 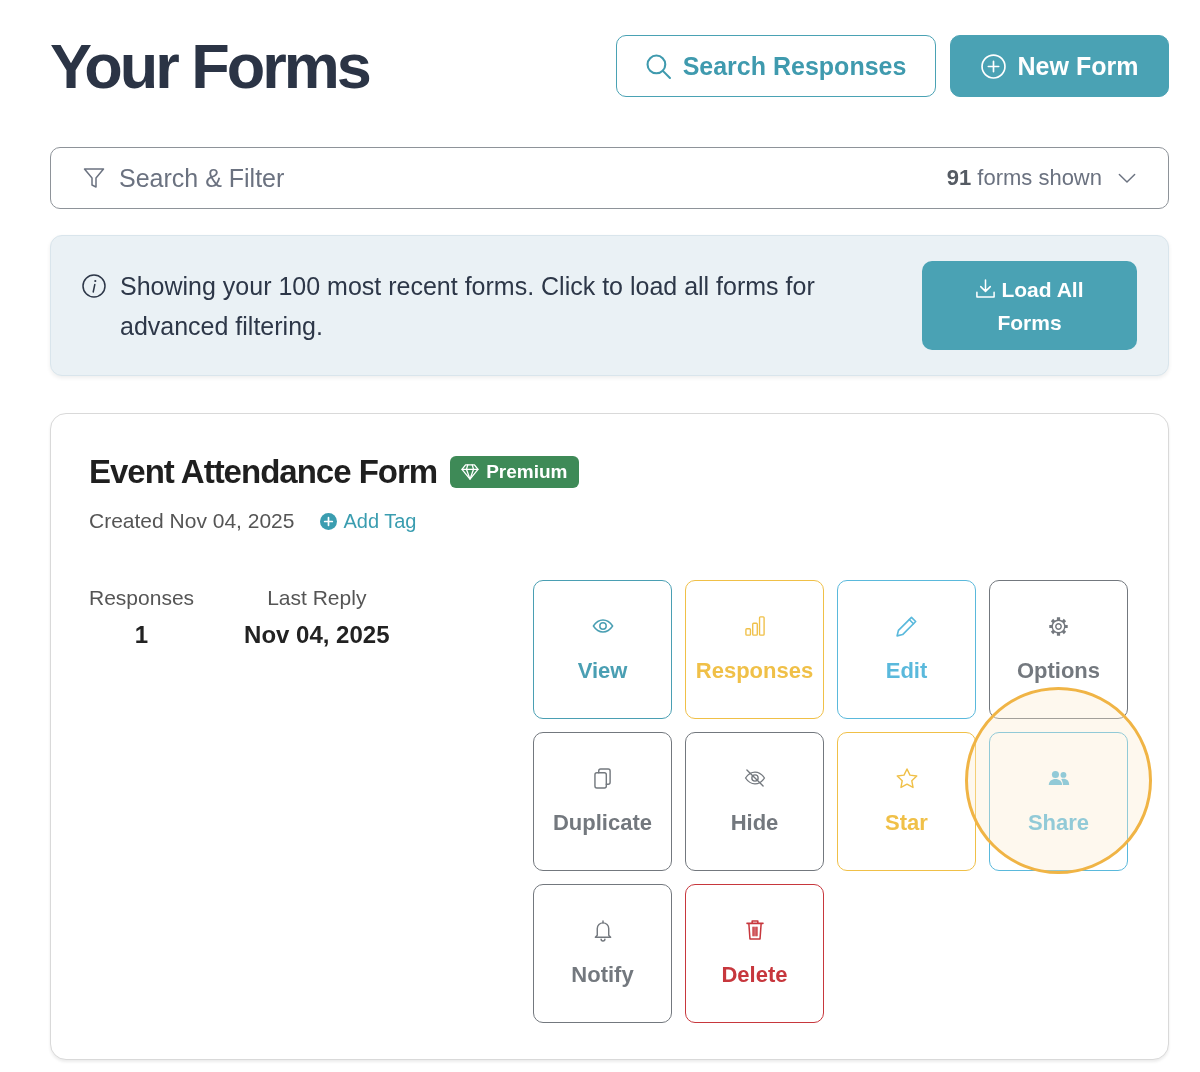 I want to click on people-icon, so click(x=1058, y=778).